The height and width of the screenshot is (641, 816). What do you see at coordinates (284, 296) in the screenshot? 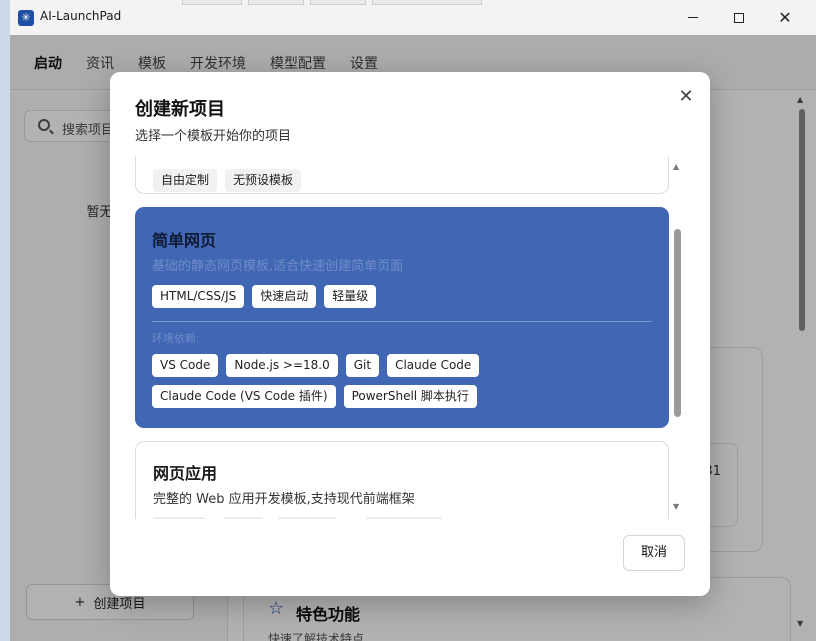
I see `template-tag: 快速启动` at bounding box center [284, 296].